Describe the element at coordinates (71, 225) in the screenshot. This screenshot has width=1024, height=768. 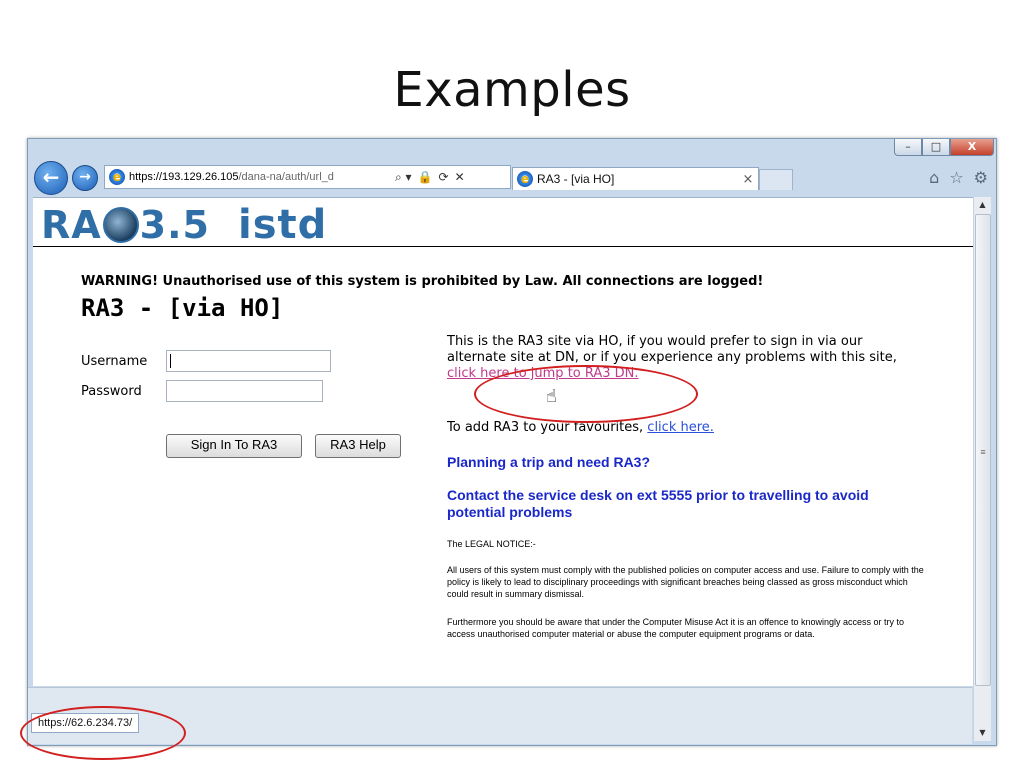
I see `logo-ra-text: RA` at that location.